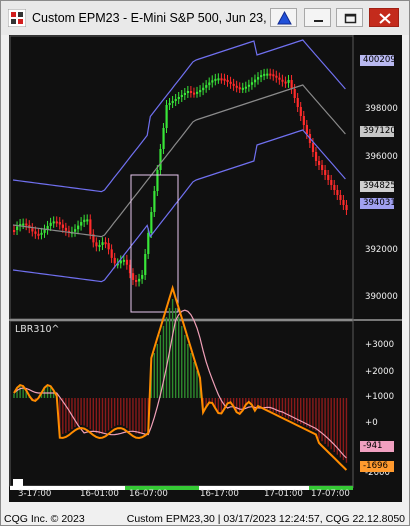  What do you see at coordinates (44, 519) in the screenshot?
I see `copyright-text: CQG Inc. © 2023` at bounding box center [44, 519].